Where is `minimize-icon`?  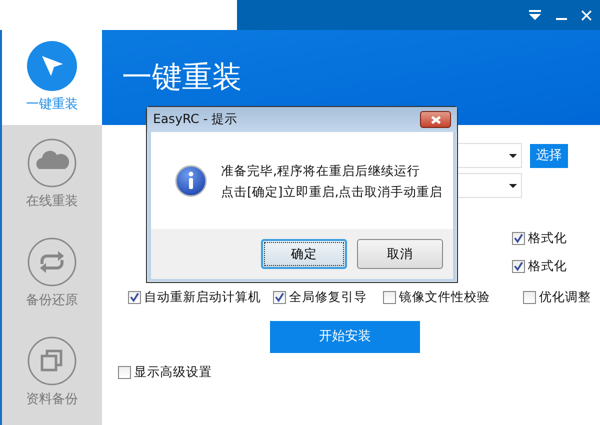 minimize-icon is located at coordinates (561, 19).